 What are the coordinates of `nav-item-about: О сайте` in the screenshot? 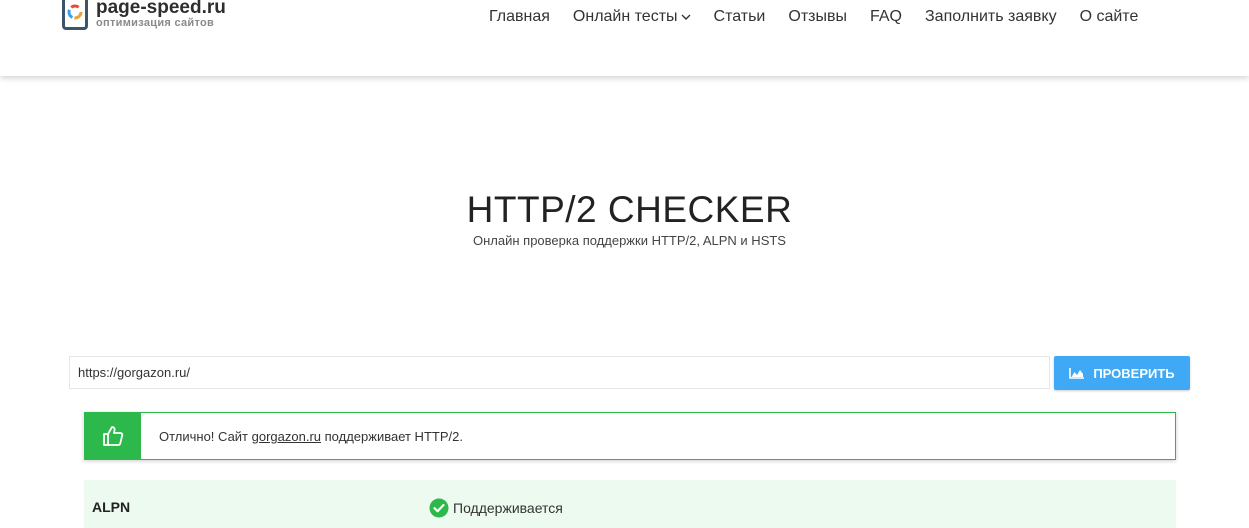 It's located at (1109, 17).